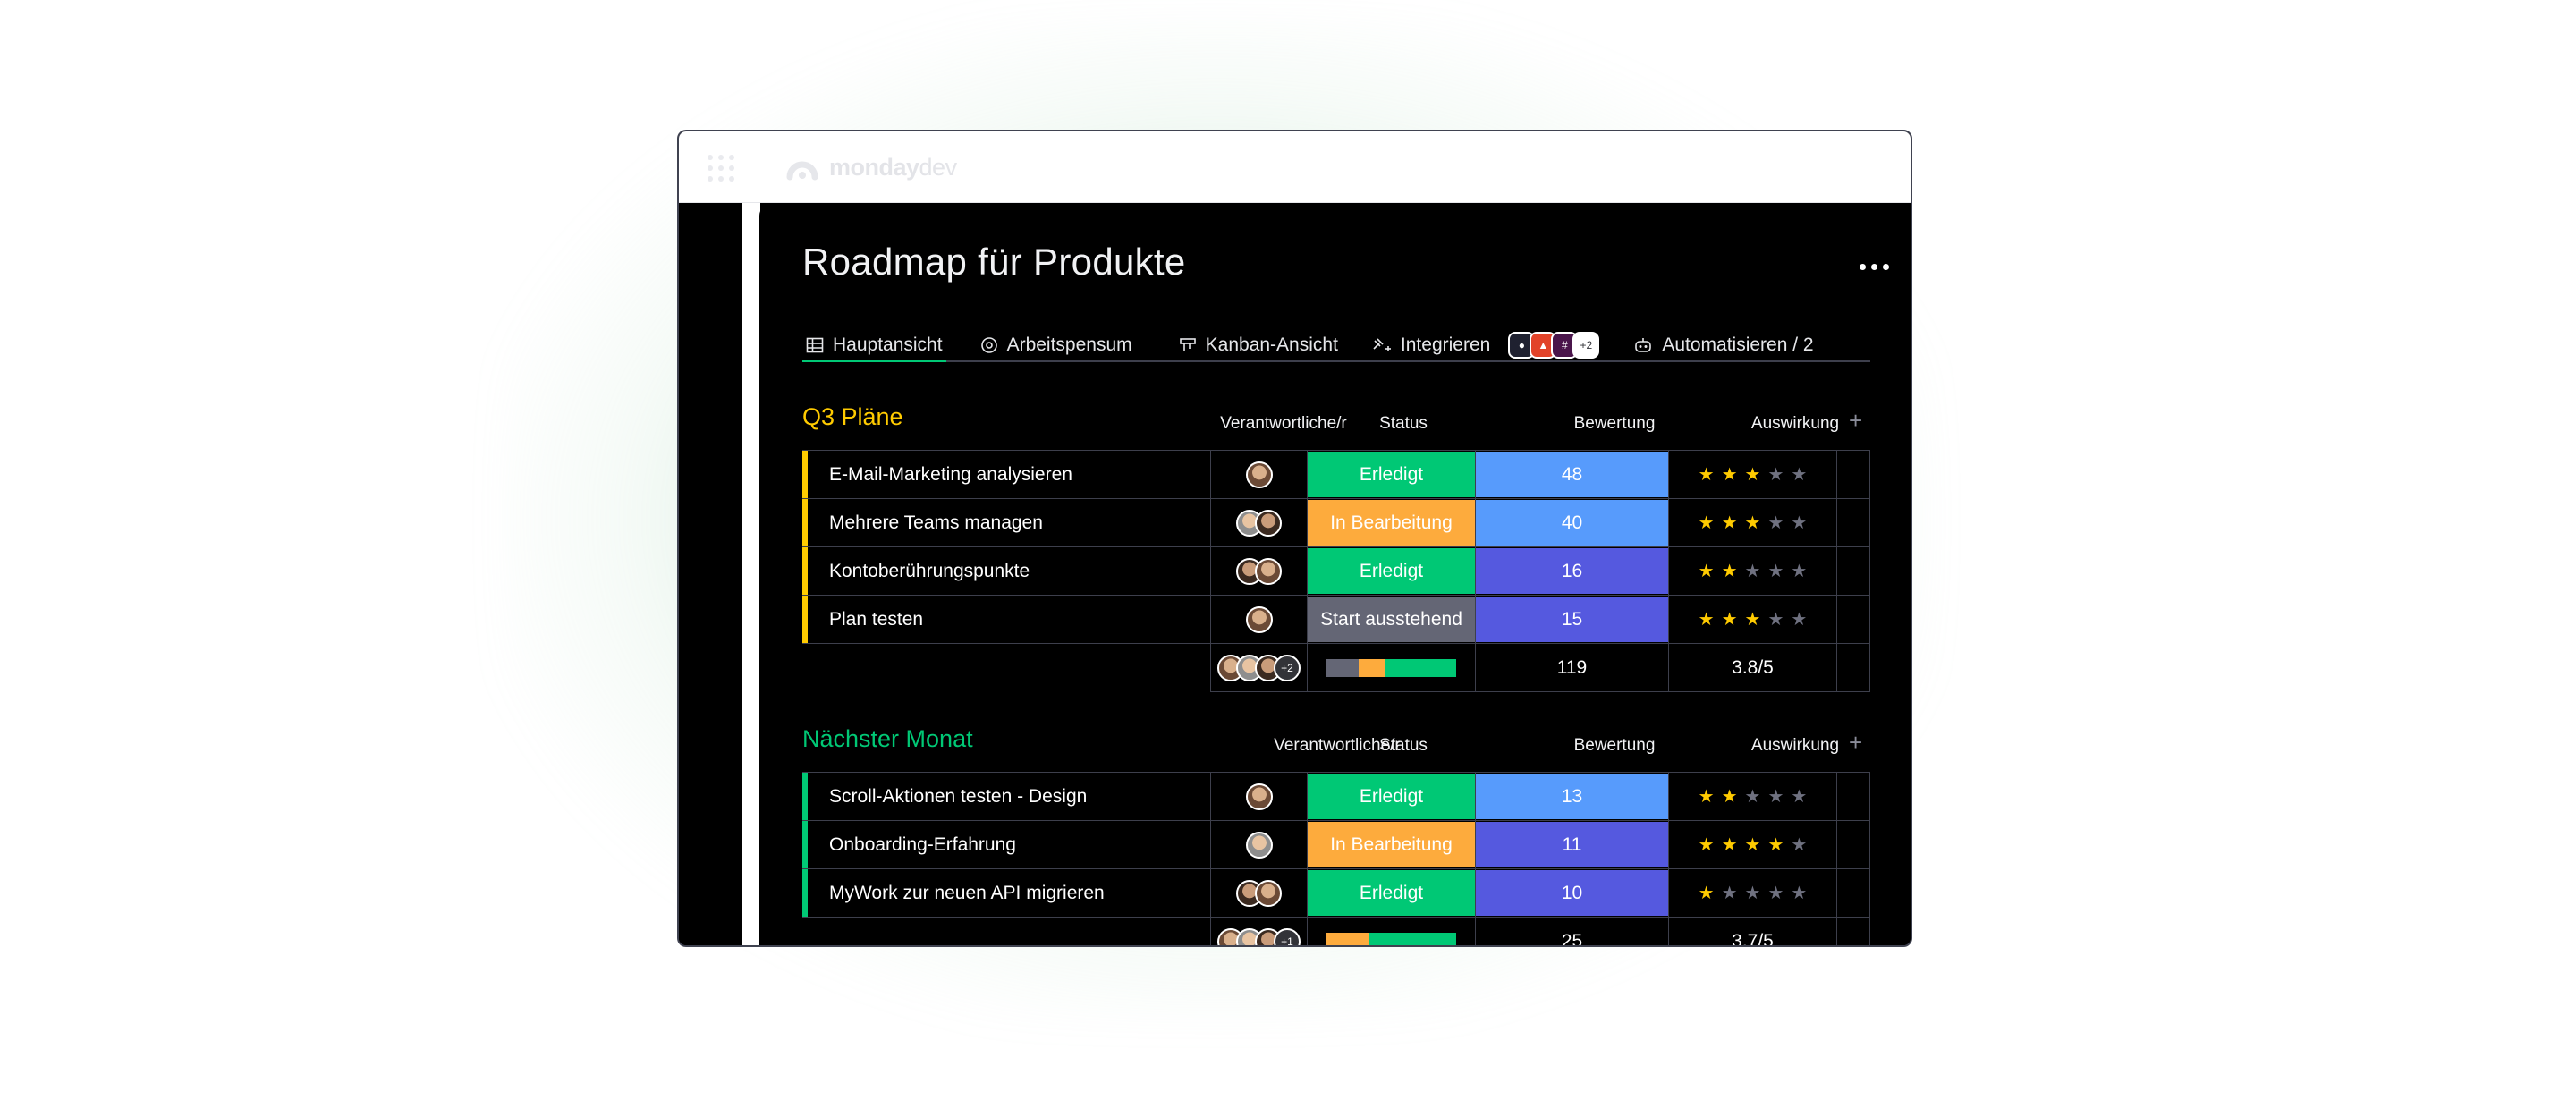  What do you see at coordinates (1009, 522) in the screenshot?
I see `item-name: Mehrere Teams managen` at bounding box center [1009, 522].